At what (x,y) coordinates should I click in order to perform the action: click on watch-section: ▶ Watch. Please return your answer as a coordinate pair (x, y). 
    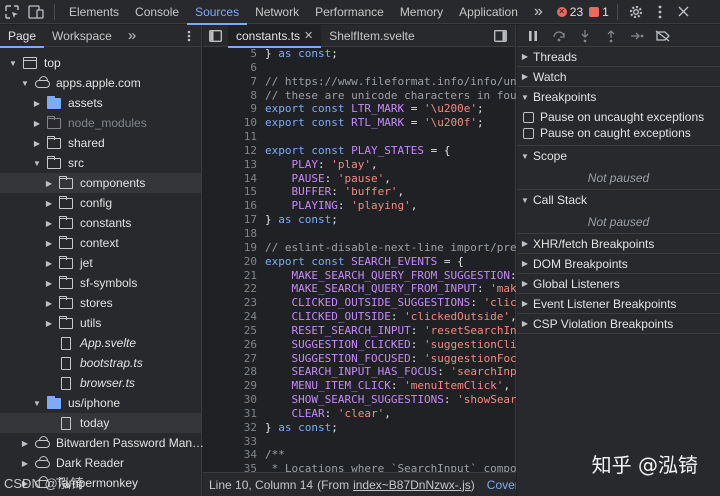
    Looking at the image, I should click on (618, 77).